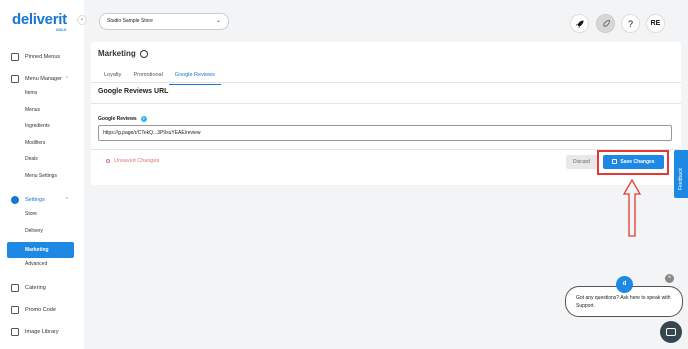  I want to click on rocket-icon, so click(579, 24).